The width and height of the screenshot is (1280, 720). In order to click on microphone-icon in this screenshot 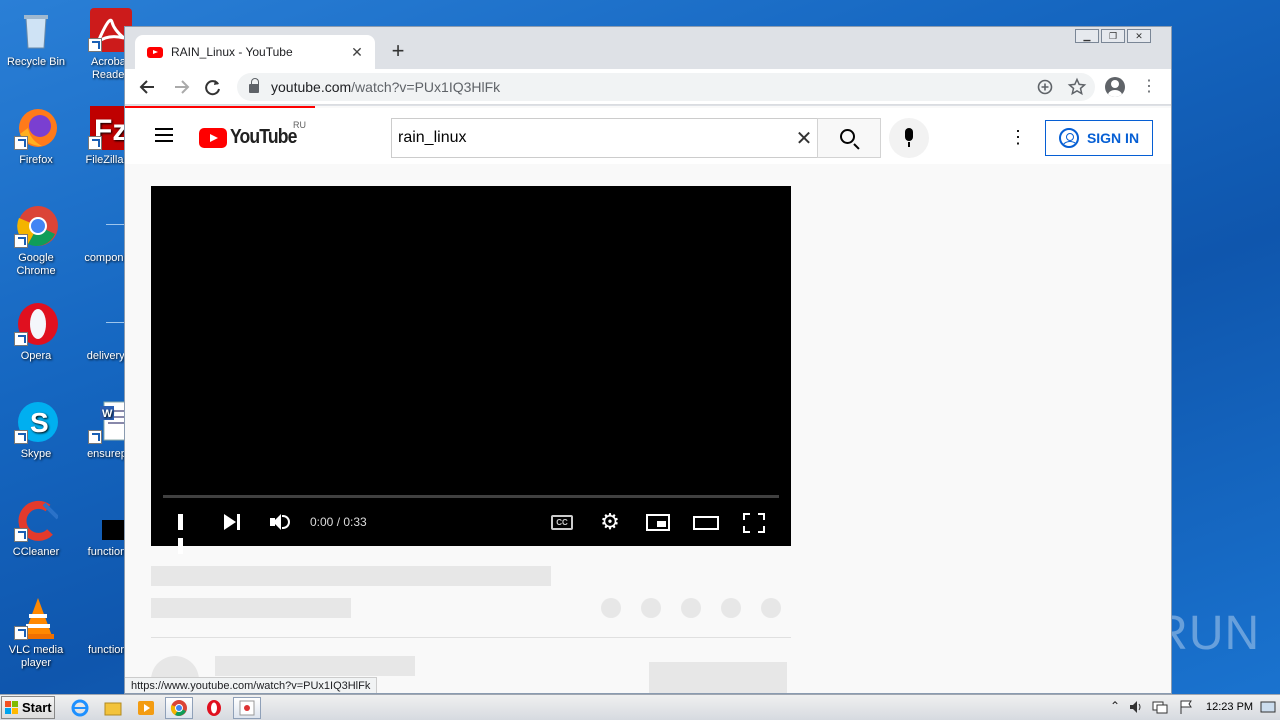, I will do `click(909, 137)`.